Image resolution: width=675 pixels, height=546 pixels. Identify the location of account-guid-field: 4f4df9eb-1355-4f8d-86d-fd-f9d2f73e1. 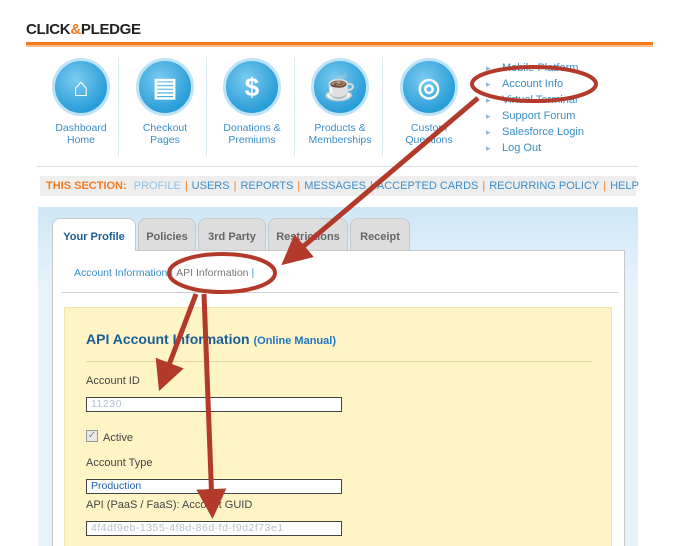
(214, 528).